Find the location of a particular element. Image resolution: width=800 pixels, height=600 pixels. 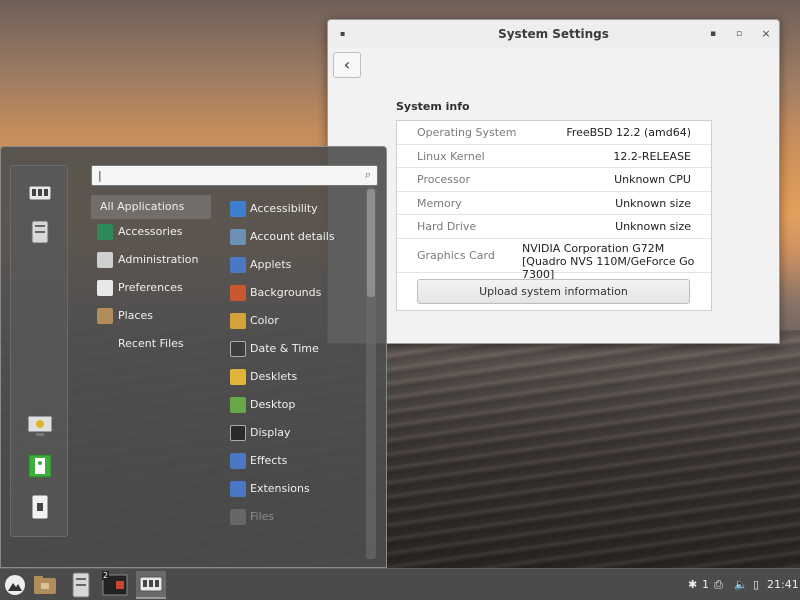

system-settings-task is located at coordinates (151, 585).